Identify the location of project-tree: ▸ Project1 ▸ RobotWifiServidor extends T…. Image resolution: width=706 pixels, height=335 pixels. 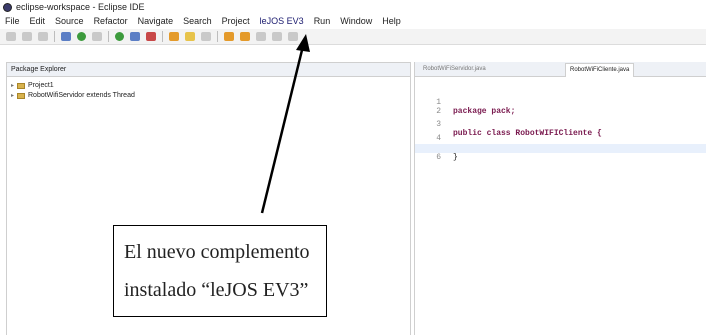
(73, 91).